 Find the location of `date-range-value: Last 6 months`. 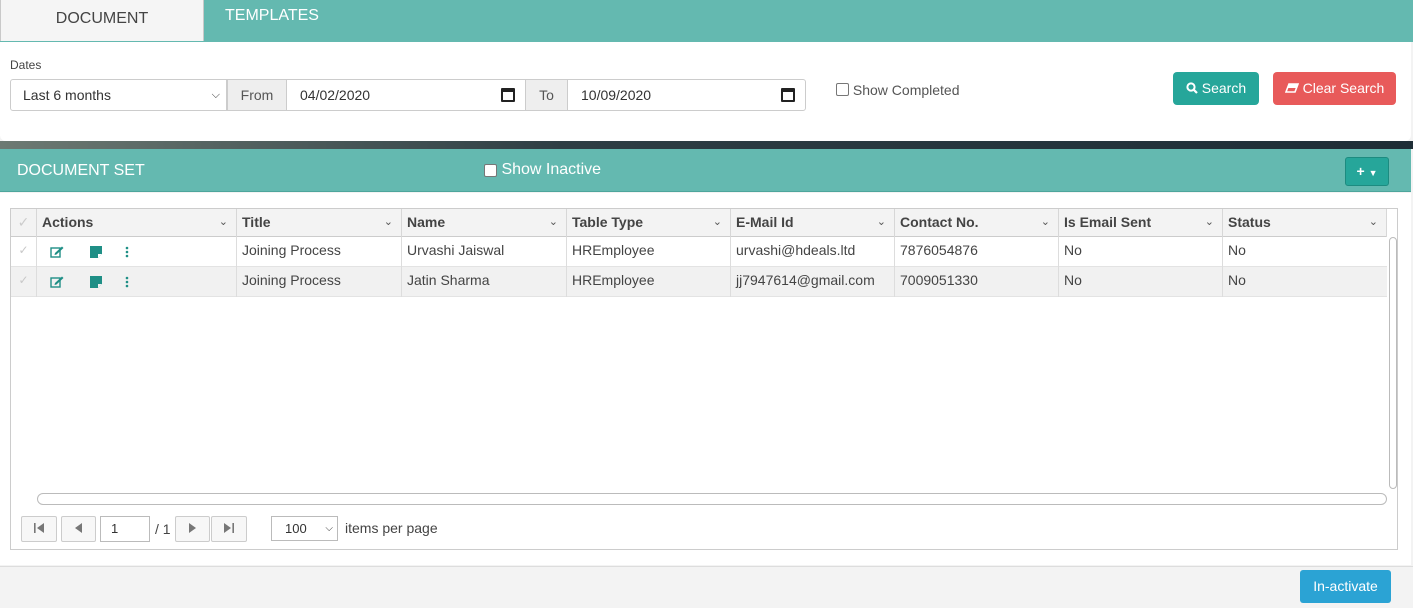

date-range-value: Last 6 months is located at coordinates (67, 95).